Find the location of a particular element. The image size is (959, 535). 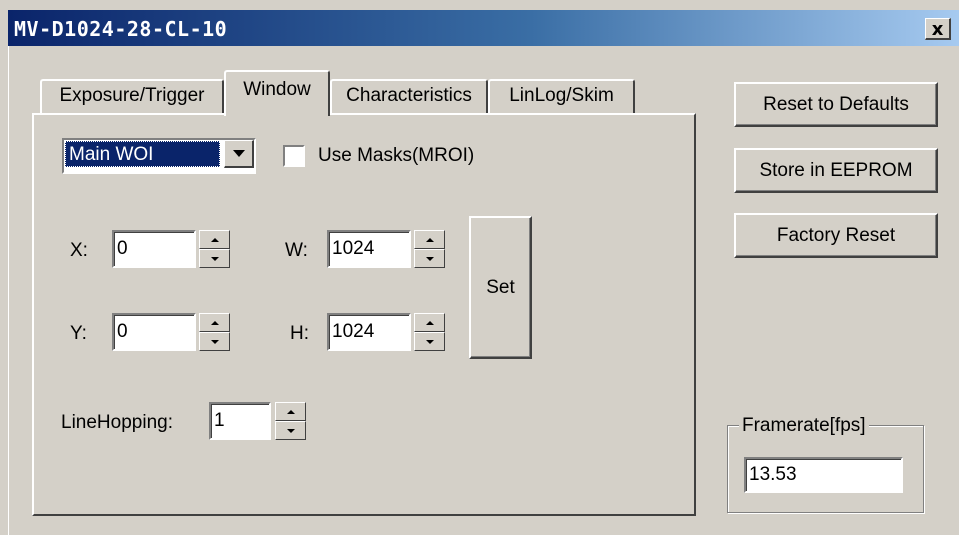

line-hopping-field: 1 is located at coordinates (240, 421).